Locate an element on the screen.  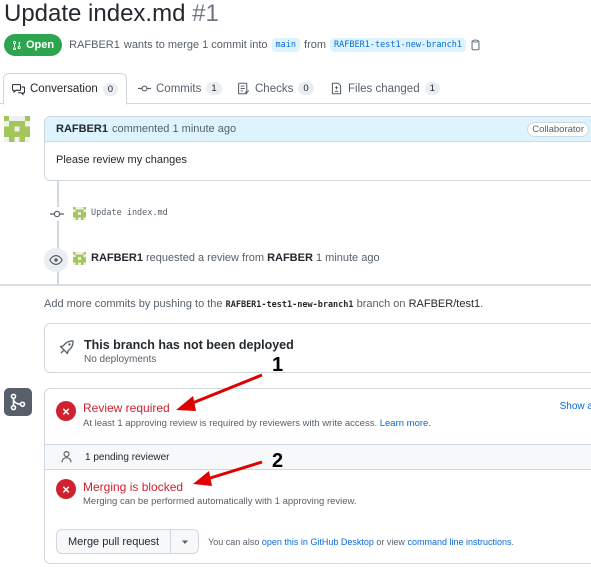
open-state-badge: Open is located at coordinates (33, 45).